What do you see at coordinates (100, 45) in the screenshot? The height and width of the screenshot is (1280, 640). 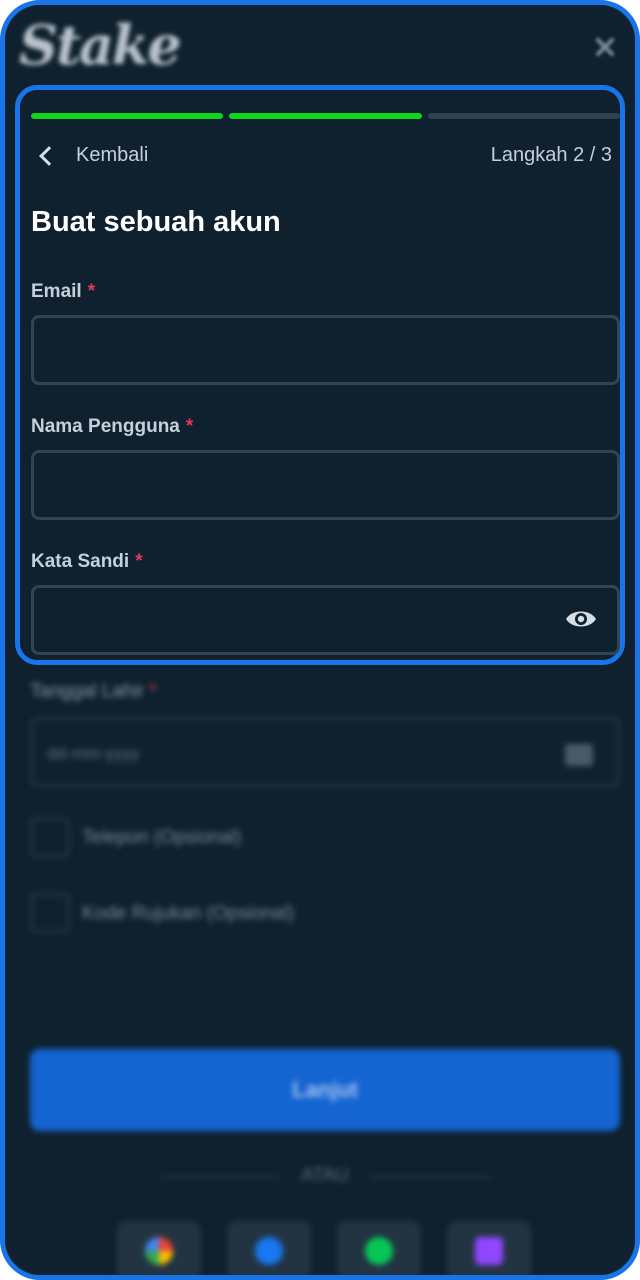 I see `stake-logo: Stake` at bounding box center [100, 45].